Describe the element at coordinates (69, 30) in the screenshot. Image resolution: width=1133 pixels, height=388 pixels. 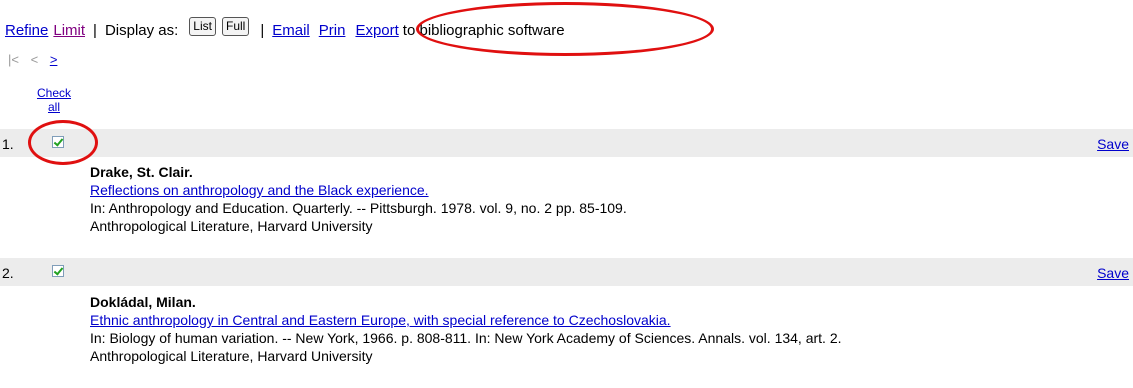
I see `limit-link: Limit` at that location.